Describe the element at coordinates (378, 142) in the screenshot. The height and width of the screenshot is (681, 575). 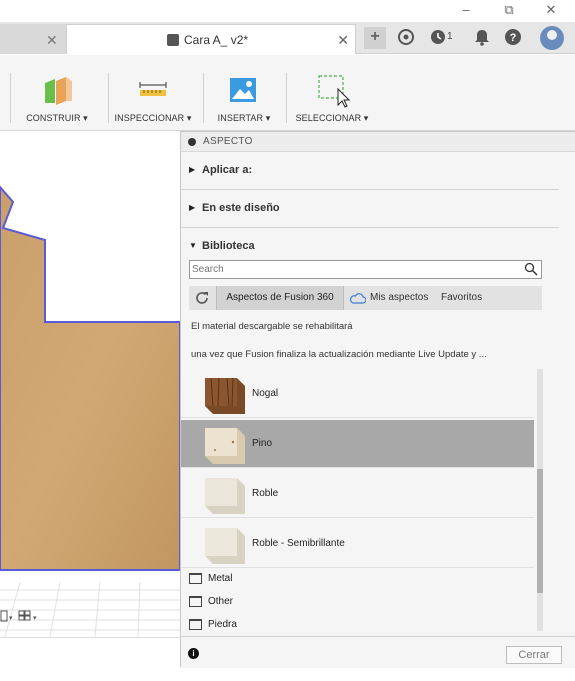
I see `panel-header: ASPECTO` at that location.